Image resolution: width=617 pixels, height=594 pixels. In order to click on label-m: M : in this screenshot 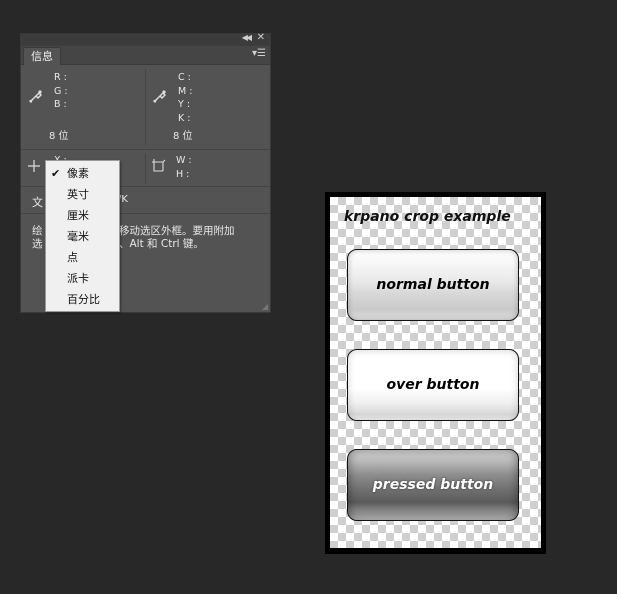, I will do `click(185, 91)`.